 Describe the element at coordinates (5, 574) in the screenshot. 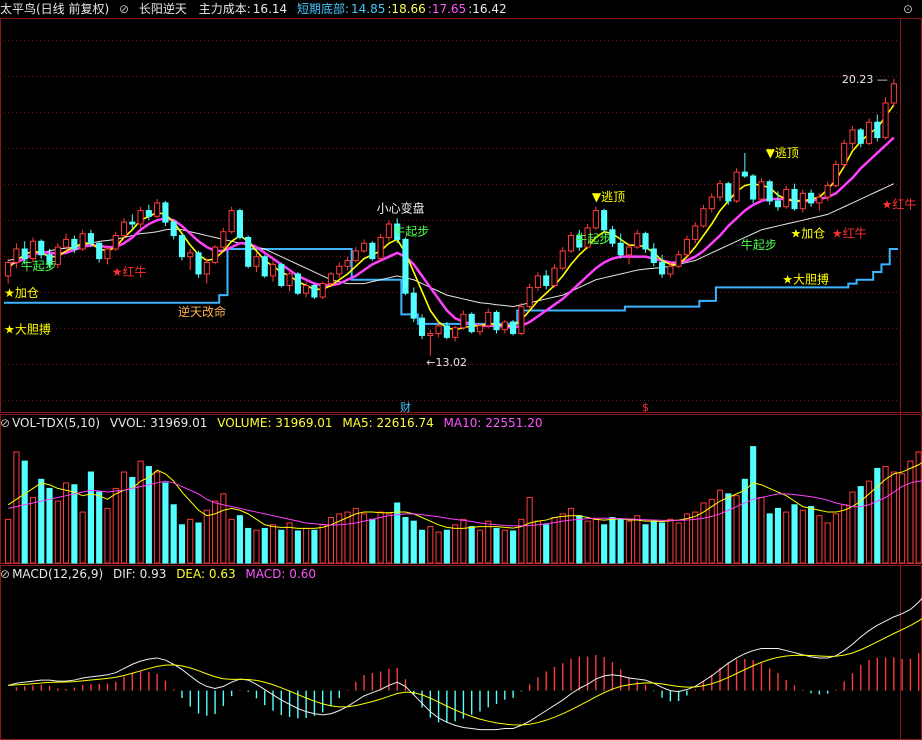

I see `macd-expand-icon: ⊘` at that location.